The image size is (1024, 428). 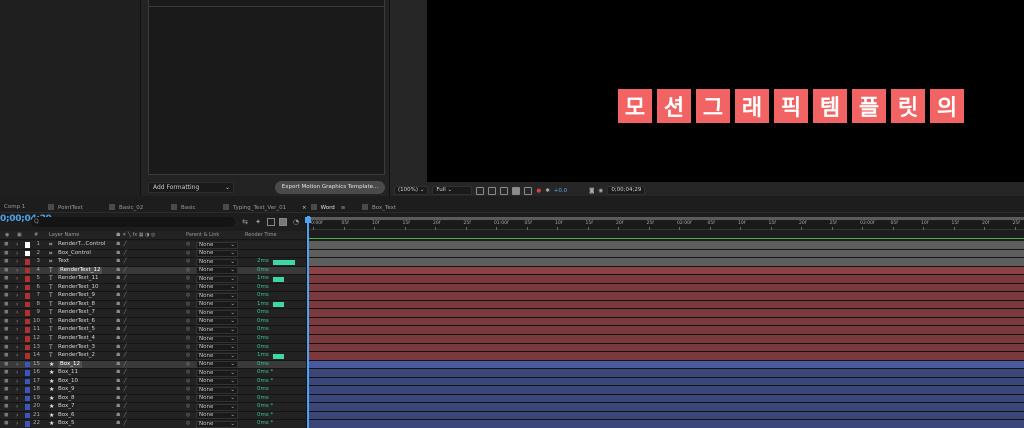 I want to click on layer-name: RenderText_4, so click(x=76, y=339).